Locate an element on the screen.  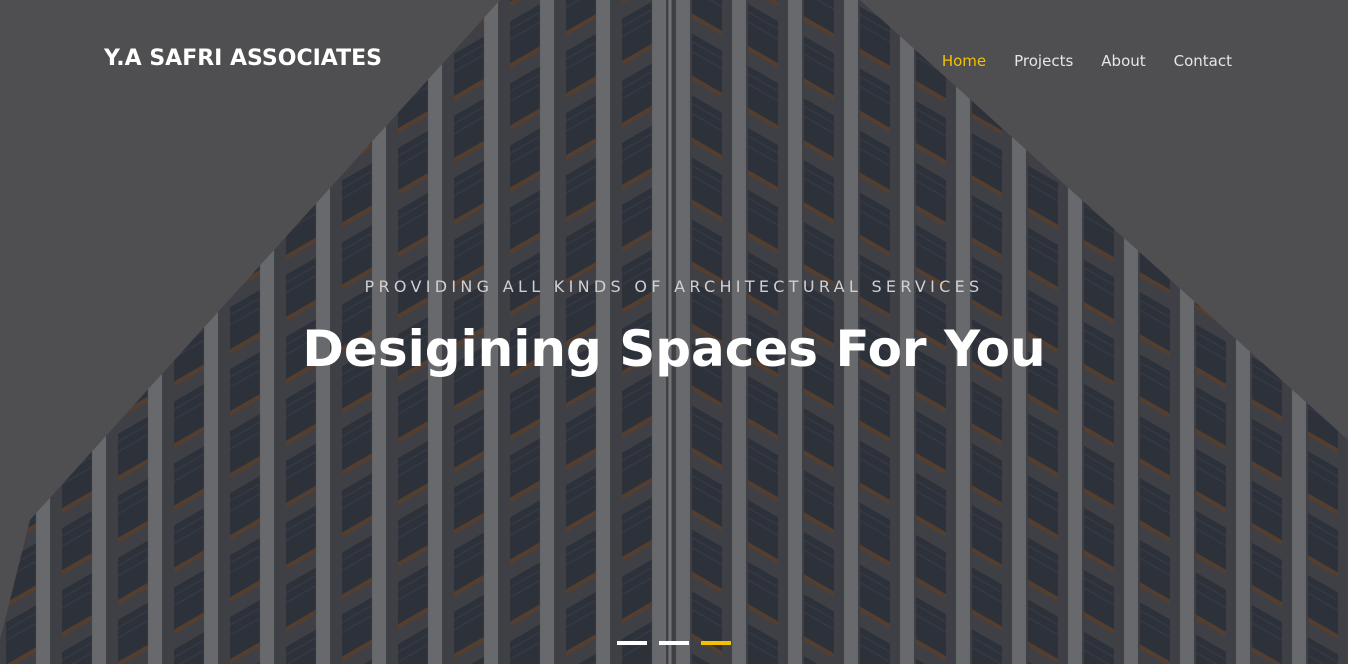
hero-headline: Desigining Spaces For You is located at coordinates (674, 349).